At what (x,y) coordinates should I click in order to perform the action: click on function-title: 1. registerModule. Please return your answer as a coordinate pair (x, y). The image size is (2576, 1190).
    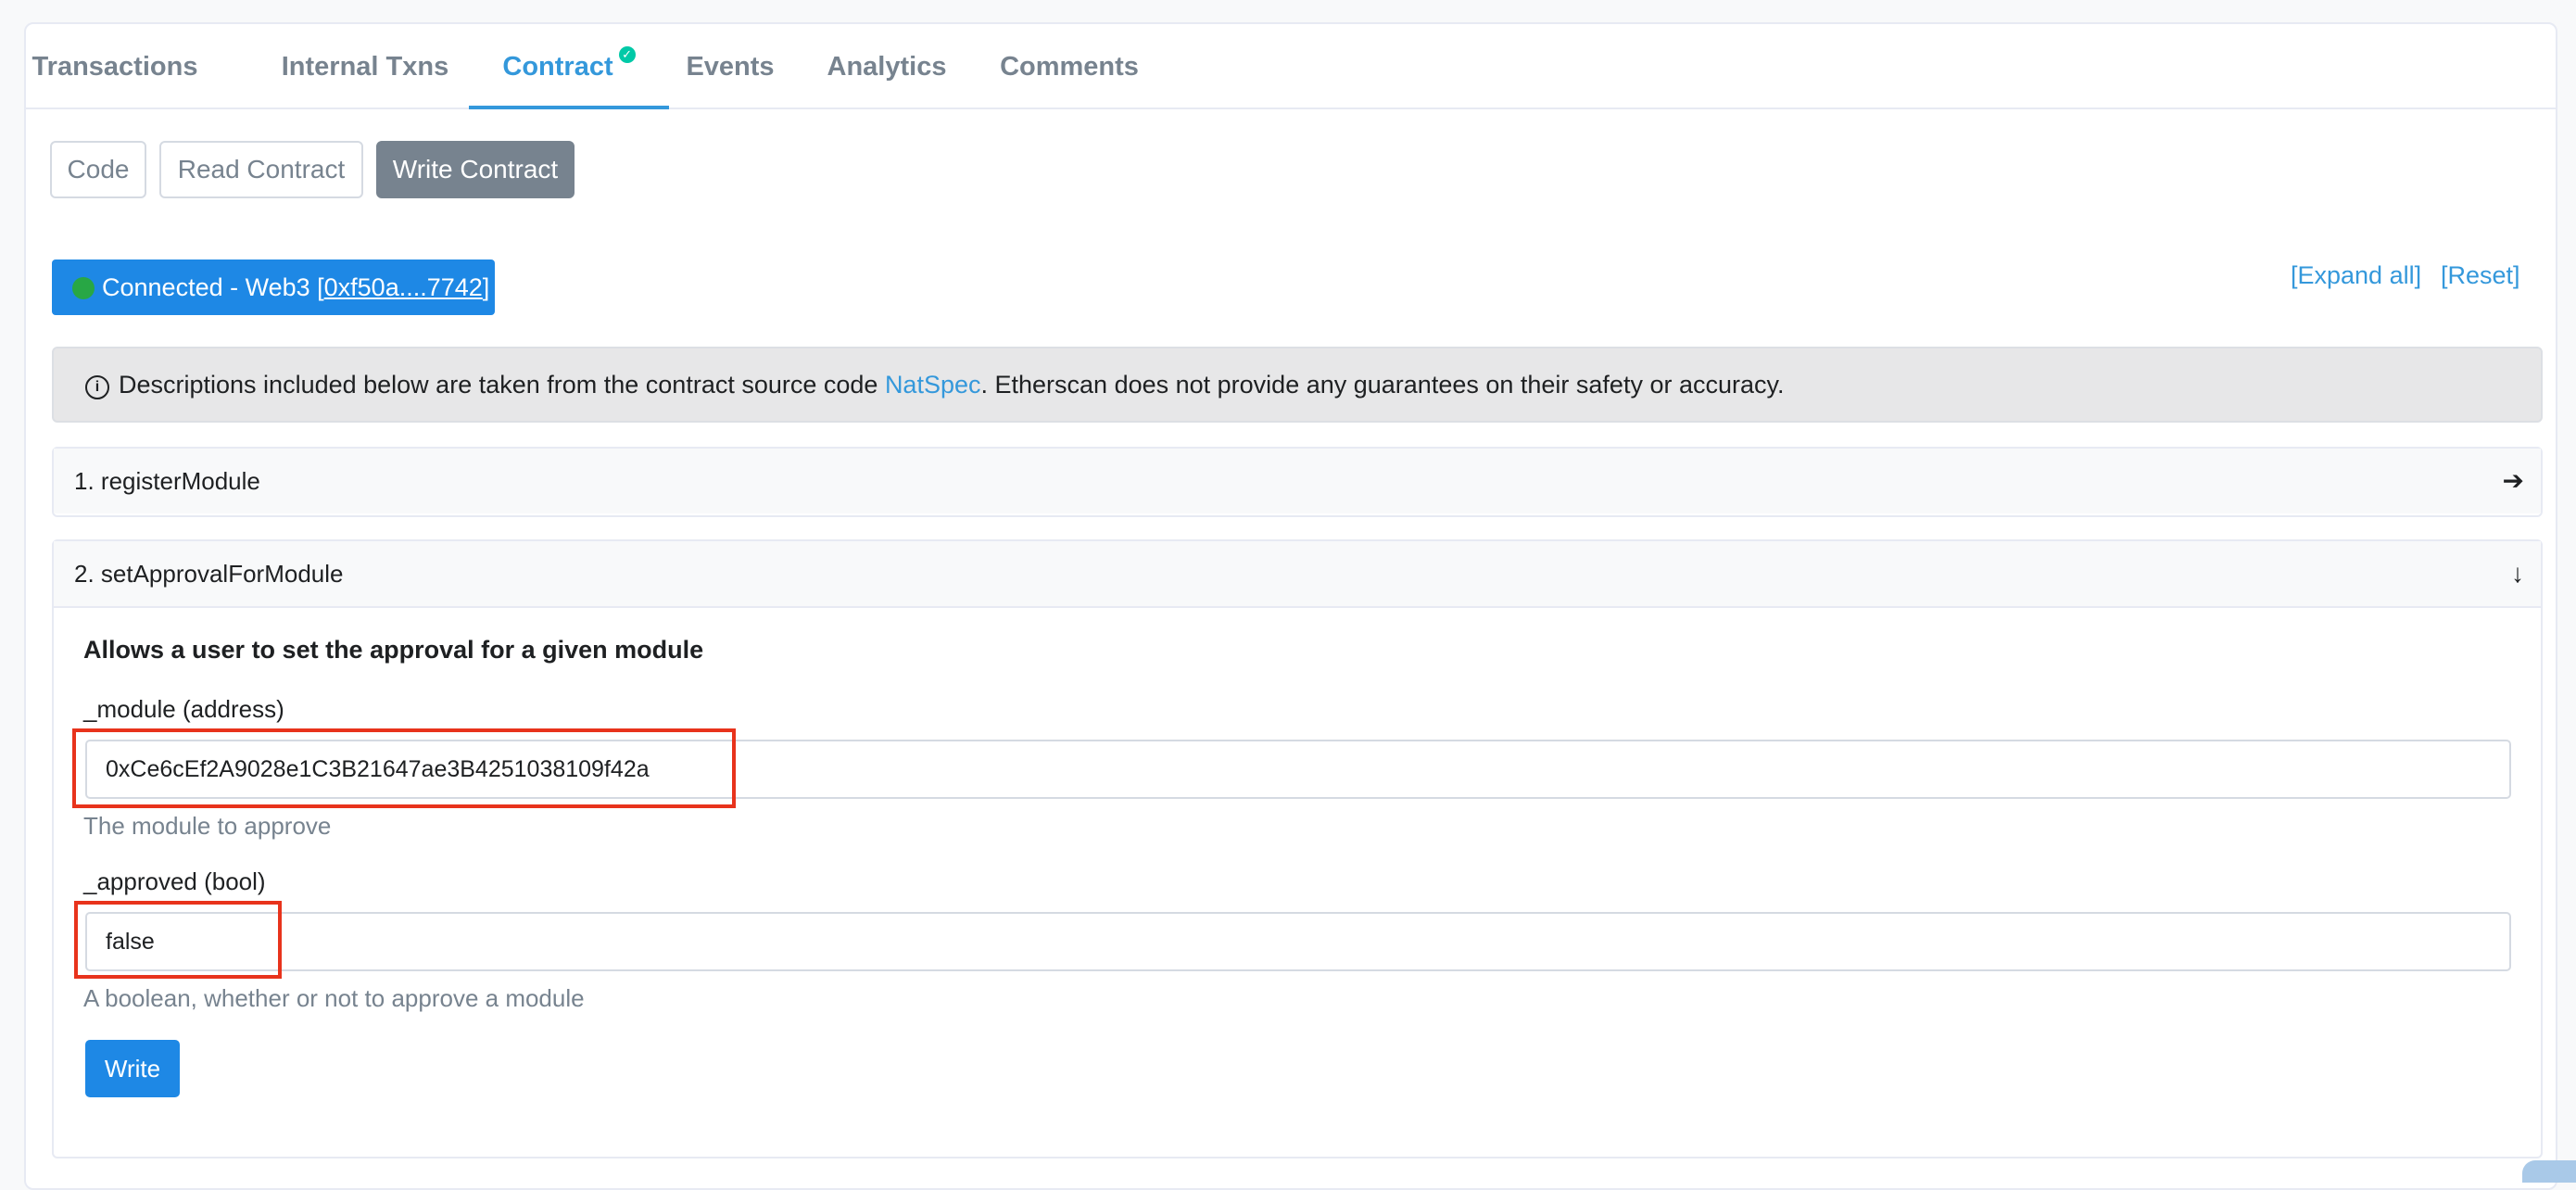
    Looking at the image, I should click on (167, 481).